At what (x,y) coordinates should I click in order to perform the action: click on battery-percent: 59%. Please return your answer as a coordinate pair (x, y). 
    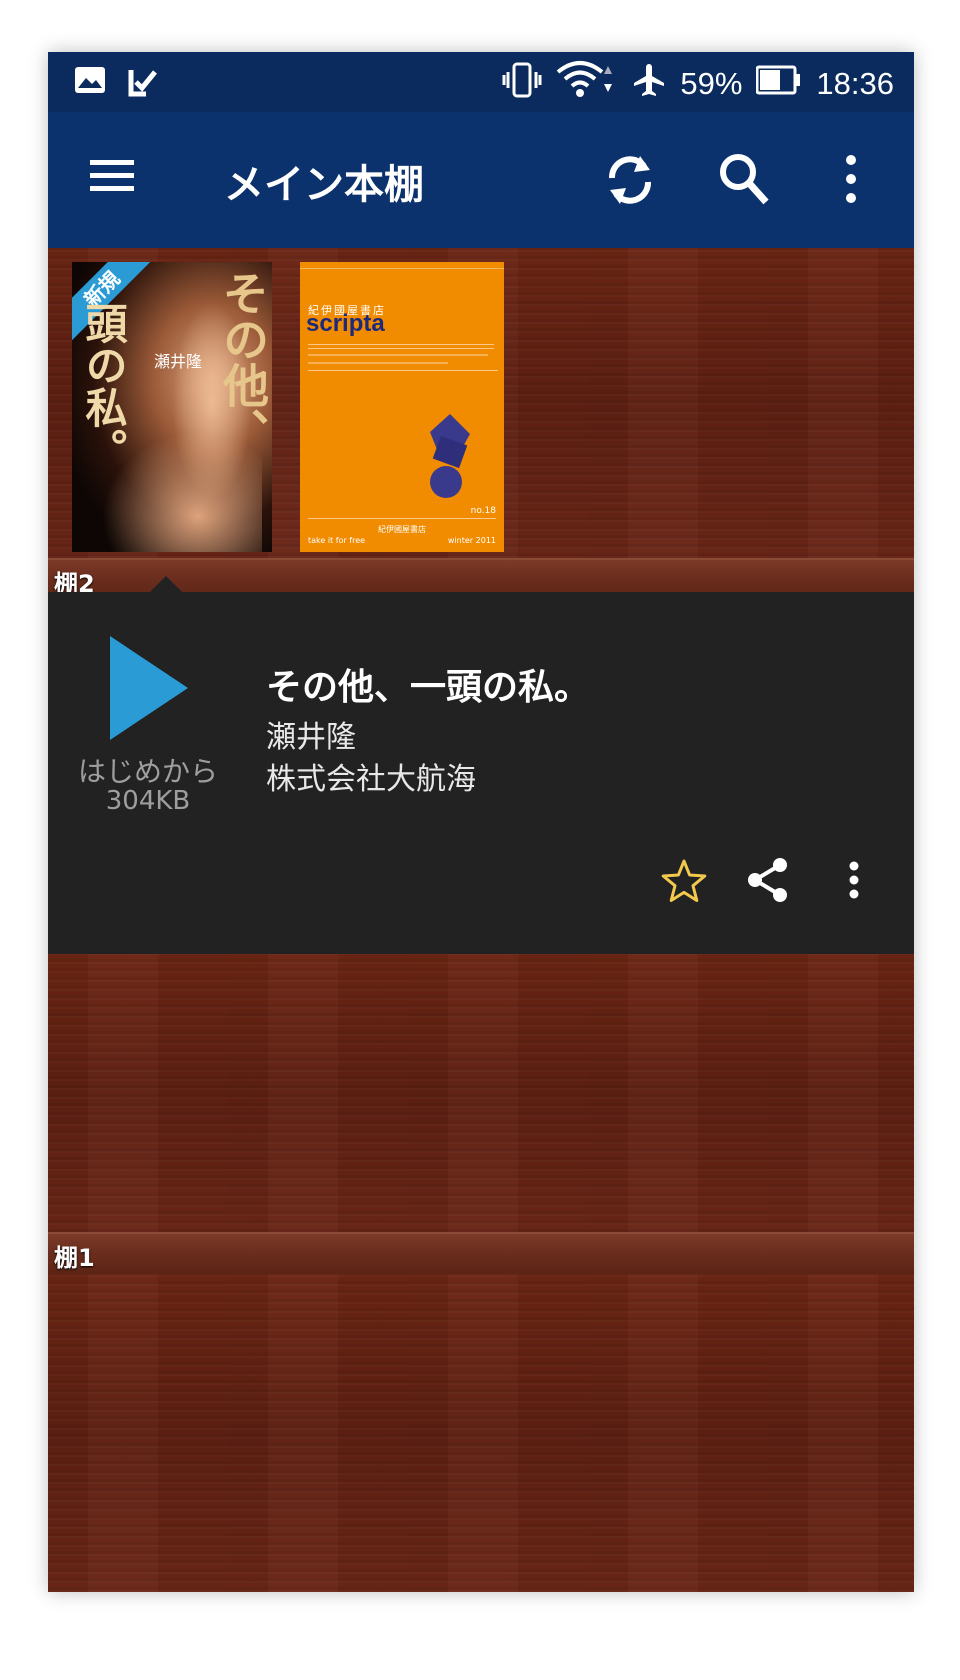
    Looking at the image, I should click on (711, 83).